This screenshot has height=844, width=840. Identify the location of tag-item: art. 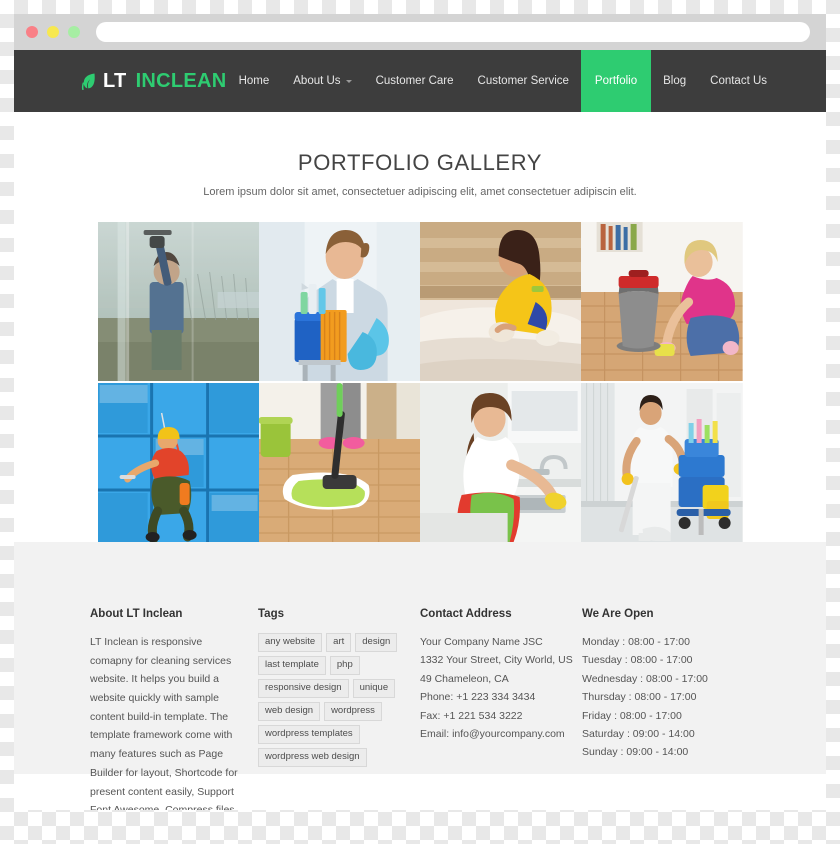
(339, 642).